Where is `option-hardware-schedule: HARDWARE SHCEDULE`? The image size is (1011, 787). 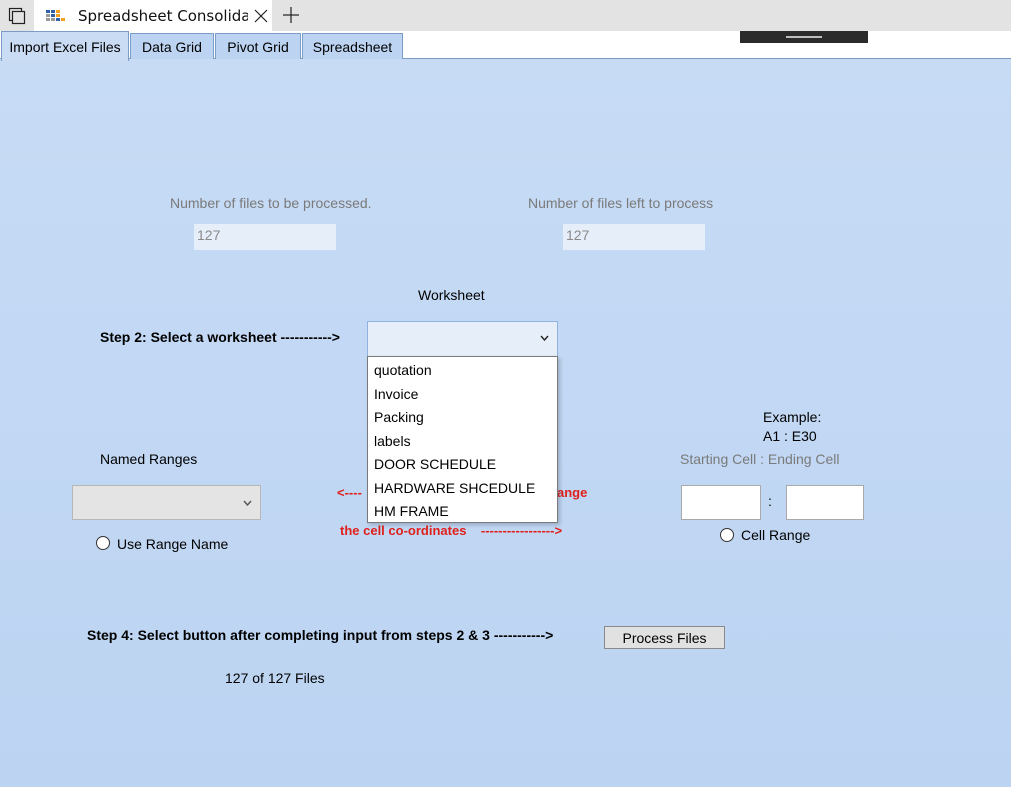 option-hardware-schedule: HARDWARE SHCEDULE is located at coordinates (454, 488).